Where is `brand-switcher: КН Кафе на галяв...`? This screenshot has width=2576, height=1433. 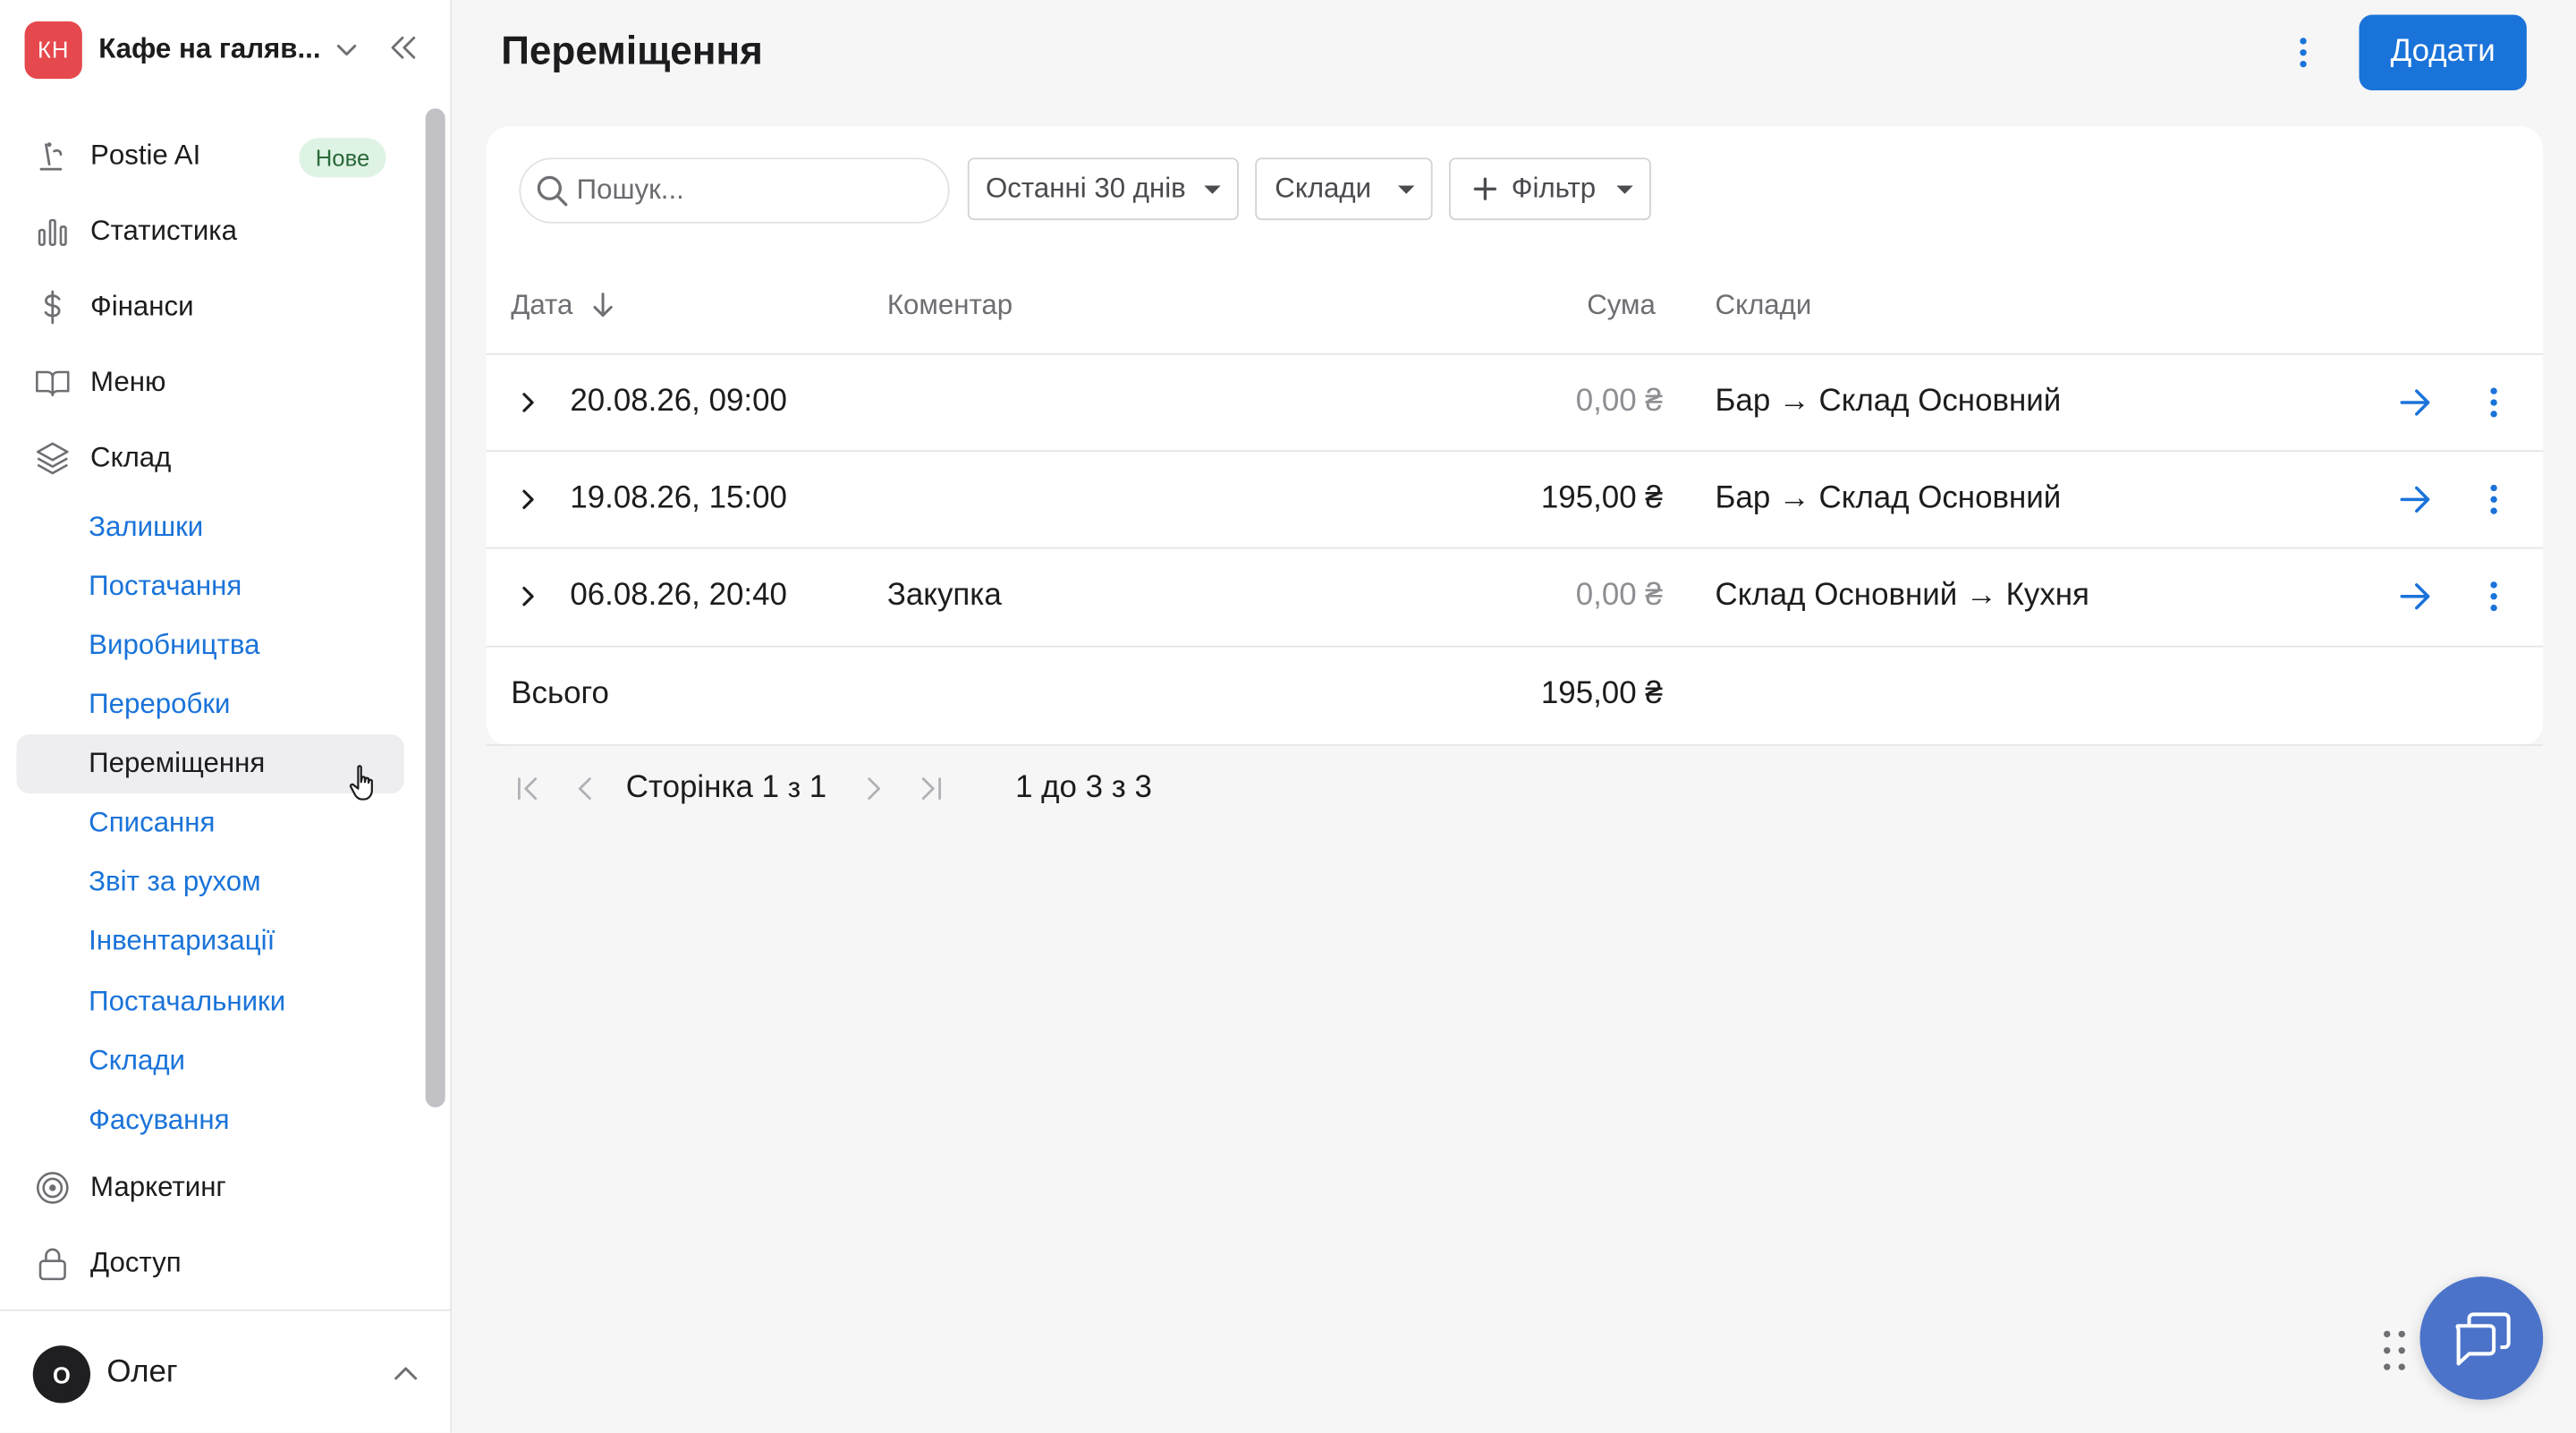
brand-switcher: КН Кафе на галяв... is located at coordinates (226, 49).